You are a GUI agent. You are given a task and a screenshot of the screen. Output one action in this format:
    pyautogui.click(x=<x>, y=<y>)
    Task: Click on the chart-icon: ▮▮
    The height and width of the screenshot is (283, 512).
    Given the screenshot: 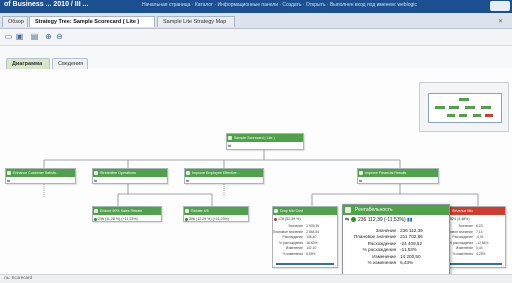 What is the action you would take?
    pyautogui.click(x=410, y=220)
    